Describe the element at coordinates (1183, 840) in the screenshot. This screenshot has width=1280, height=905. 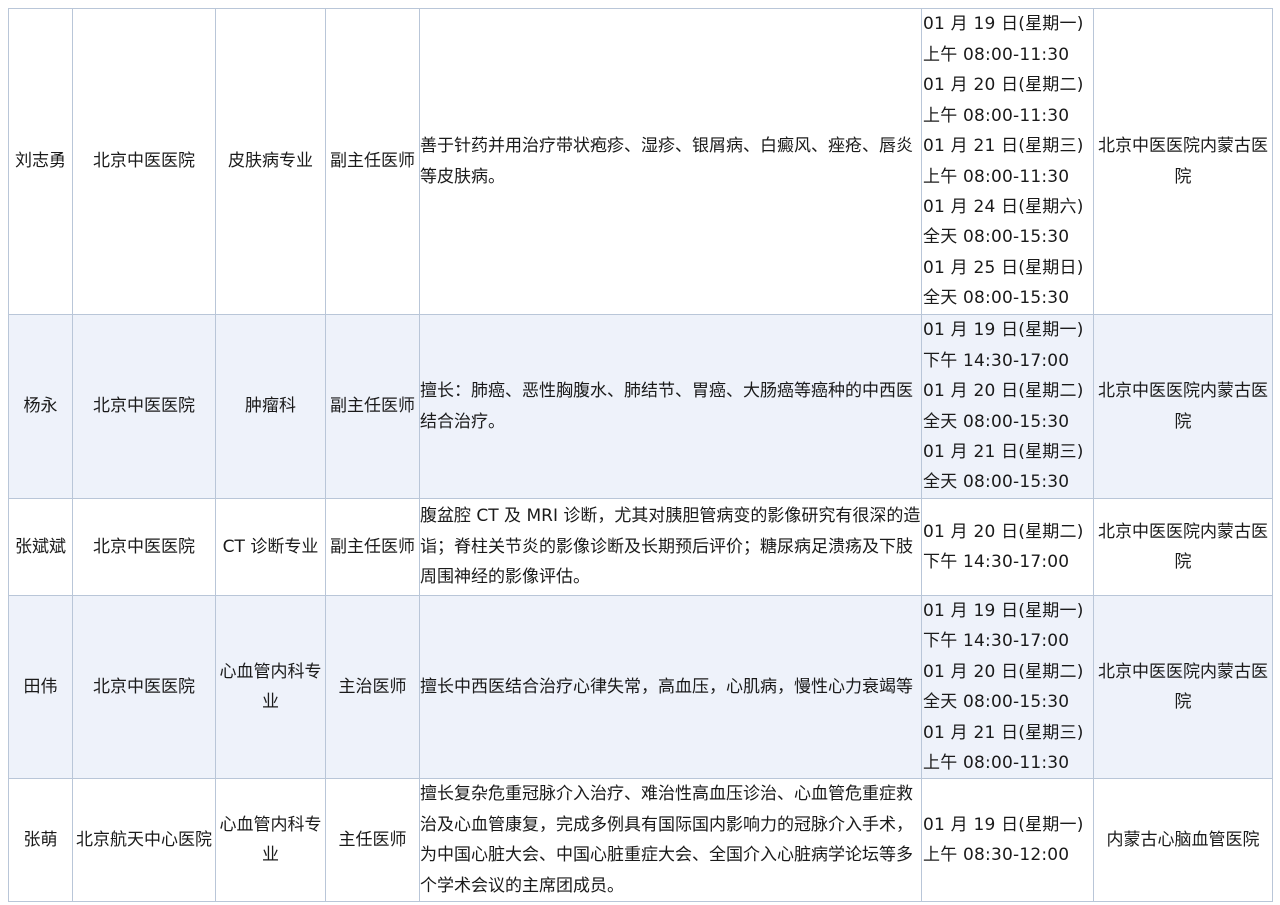
I see `location-cell: 内蒙古心脑血管医院` at that location.